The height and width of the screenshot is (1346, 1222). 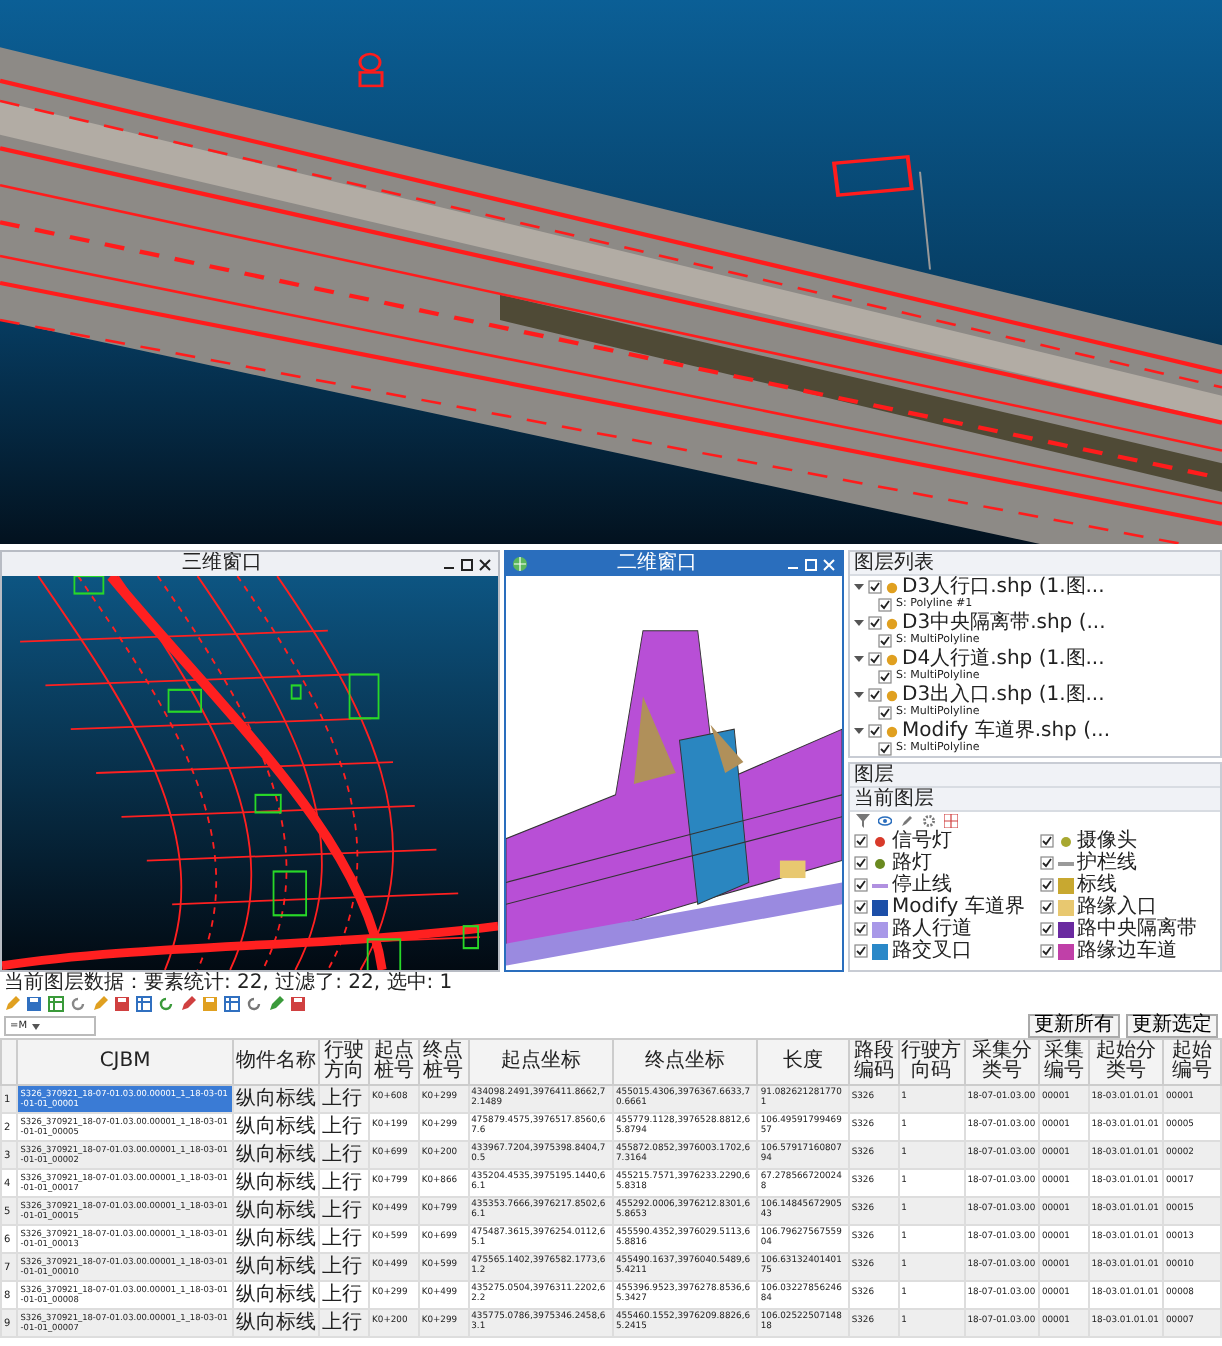 I want to click on column-header: CJBM, so click(x=125, y=1062).